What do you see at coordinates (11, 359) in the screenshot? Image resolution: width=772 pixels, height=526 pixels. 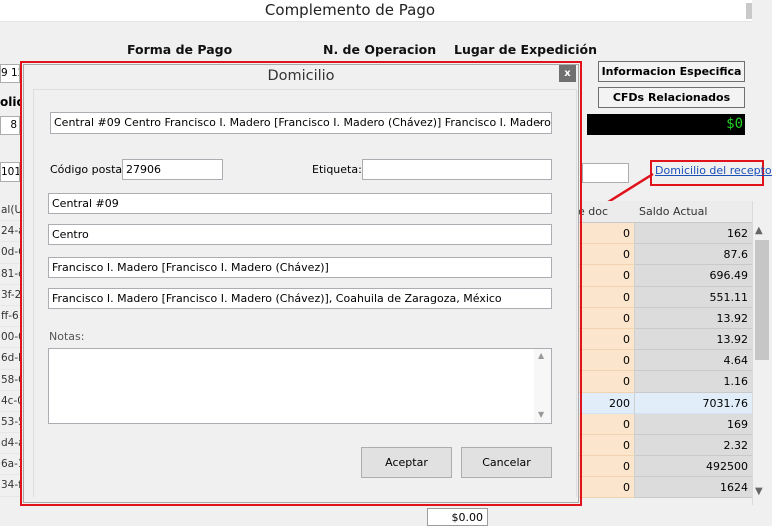 I see `left-col-cell: 6d-b` at bounding box center [11, 359].